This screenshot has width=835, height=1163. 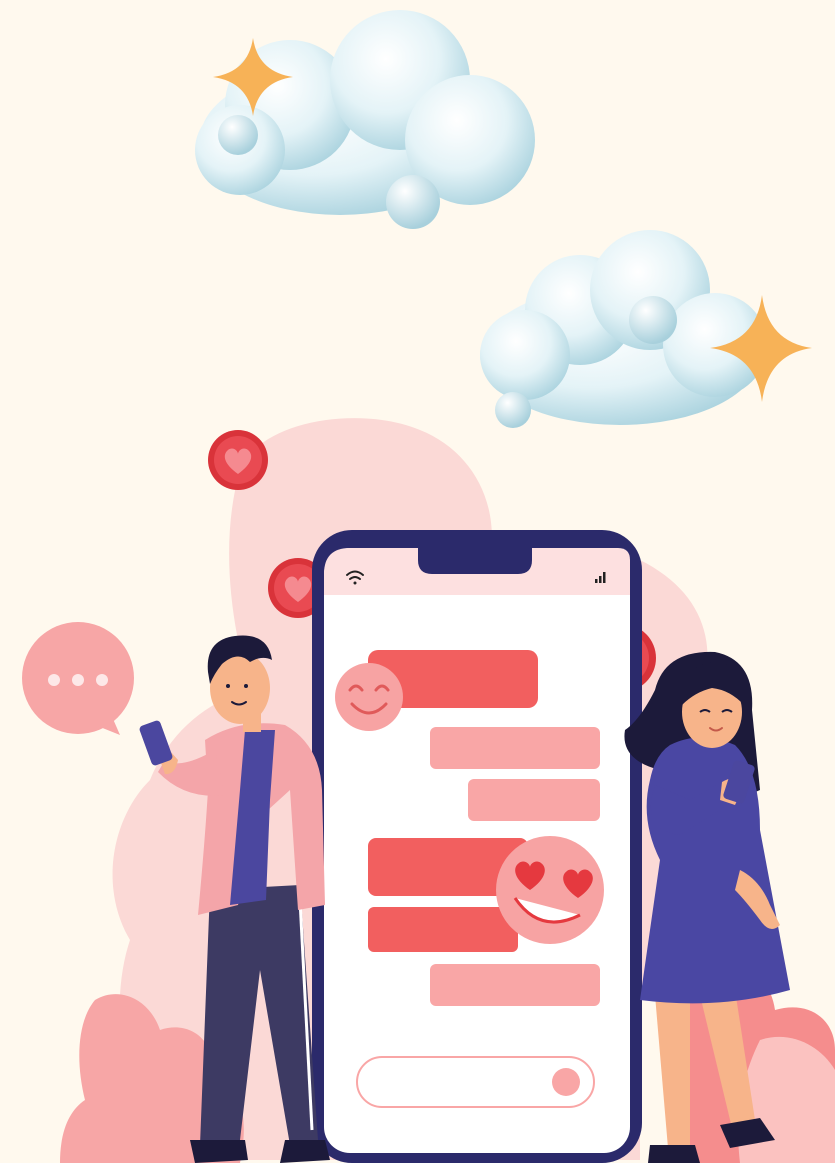 I want to click on send-button, so click(x=566, y=1082).